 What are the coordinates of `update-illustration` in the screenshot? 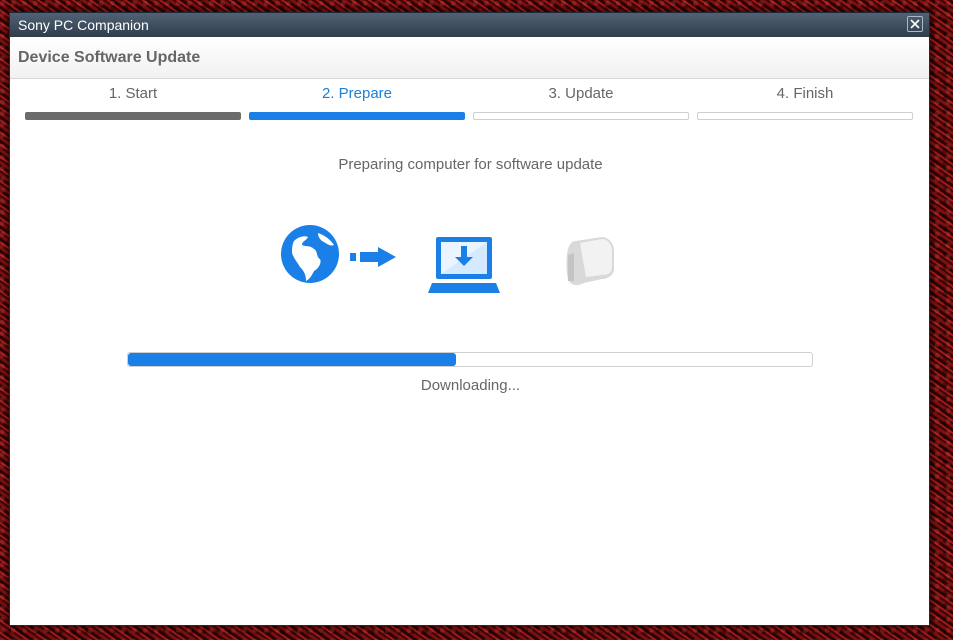 It's located at (450, 263).